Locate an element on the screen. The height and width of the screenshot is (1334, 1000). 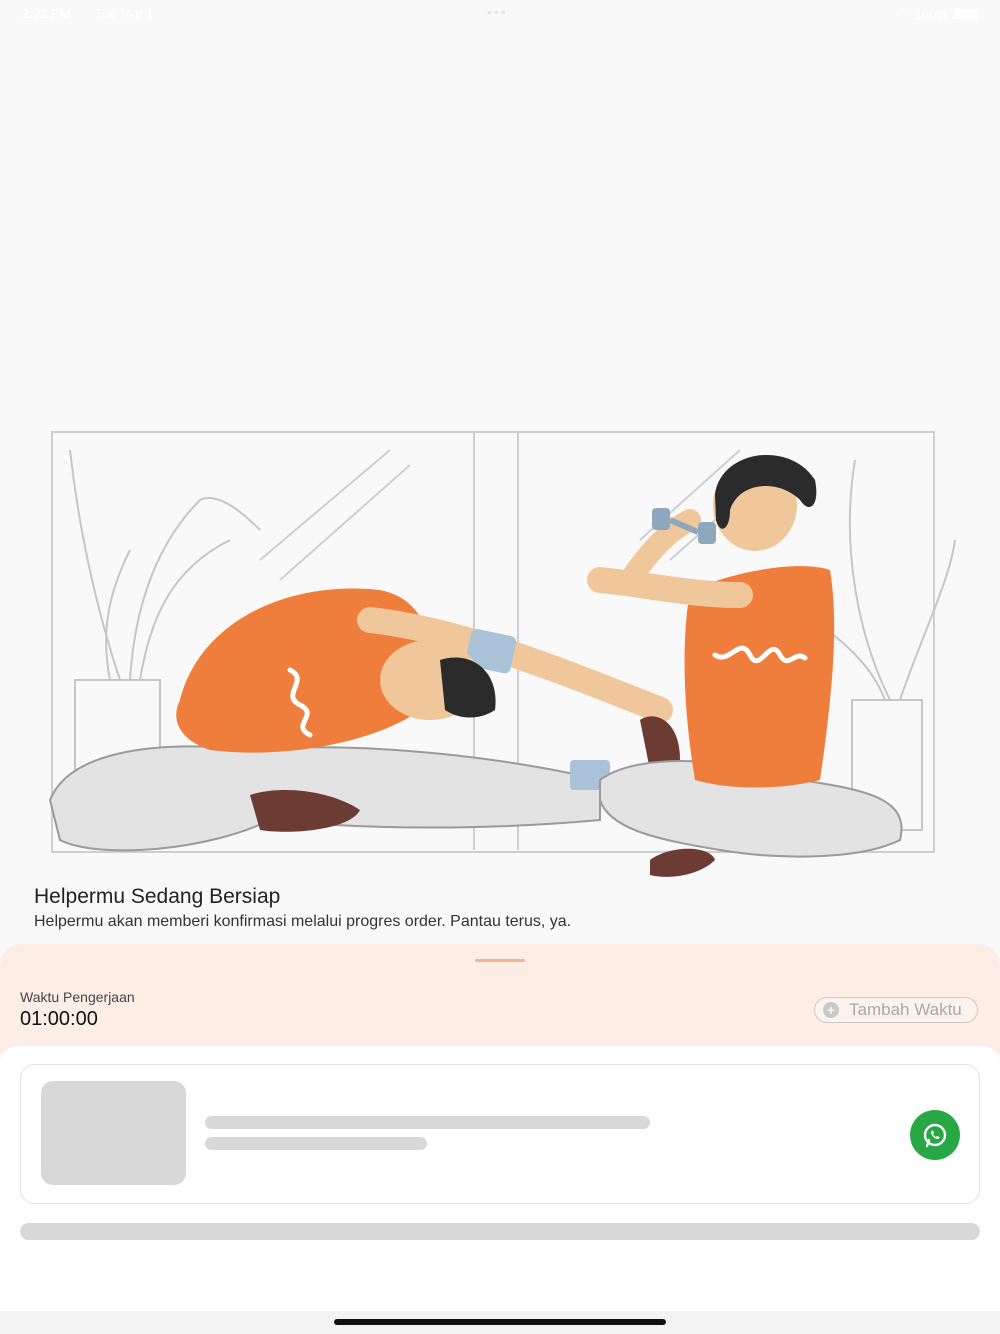
plus-circle-icon: + is located at coordinates (831, 1010).